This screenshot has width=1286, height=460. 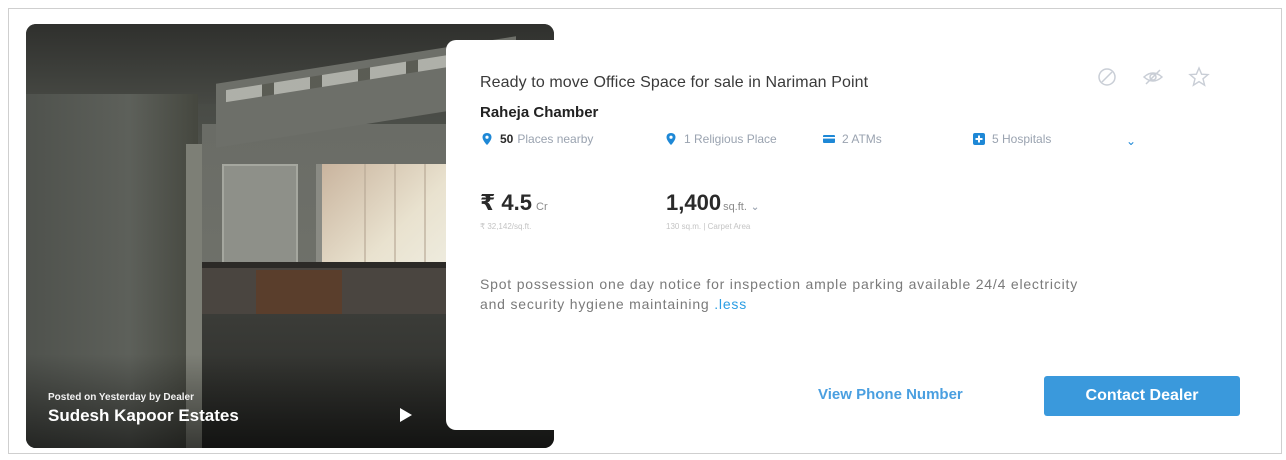 What do you see at coordinates (862, 139) in the screenshot?
I see `amenity-label: 2 ATMs` at bounding box center [862, 139].